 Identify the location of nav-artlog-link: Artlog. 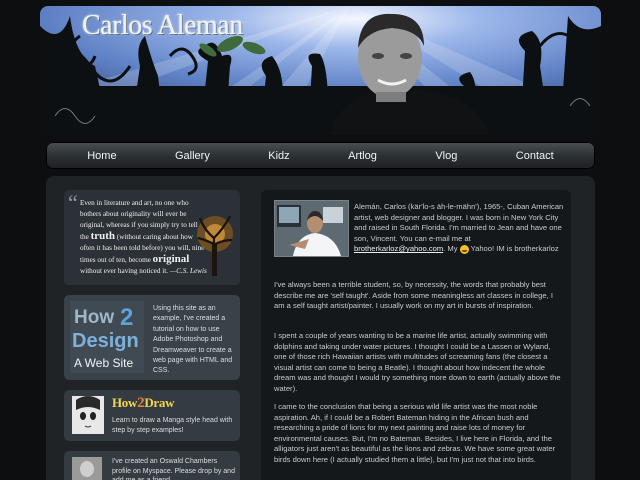
(362, 156).